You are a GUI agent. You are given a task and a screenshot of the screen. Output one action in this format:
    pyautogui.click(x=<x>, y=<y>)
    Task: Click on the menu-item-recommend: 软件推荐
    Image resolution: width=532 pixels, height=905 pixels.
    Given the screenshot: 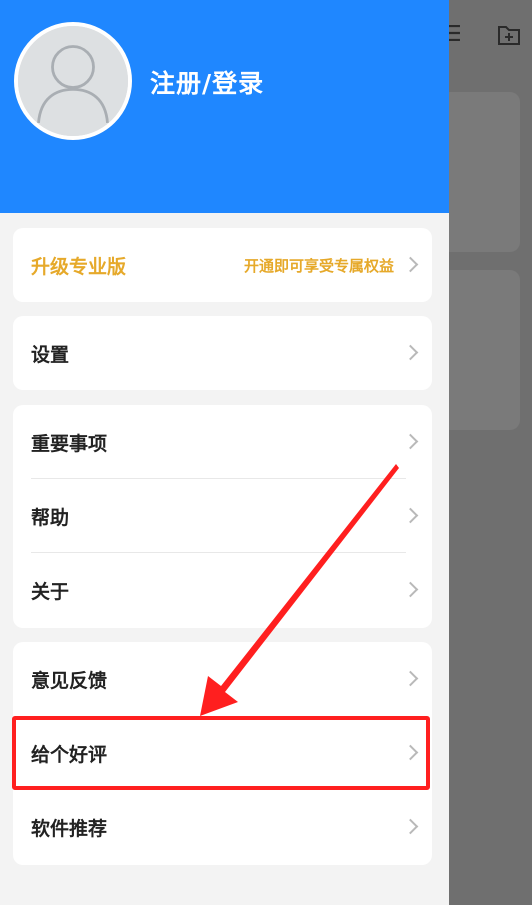 What is the action you would take?
    pyautogui.click(x=222, y=827)
    